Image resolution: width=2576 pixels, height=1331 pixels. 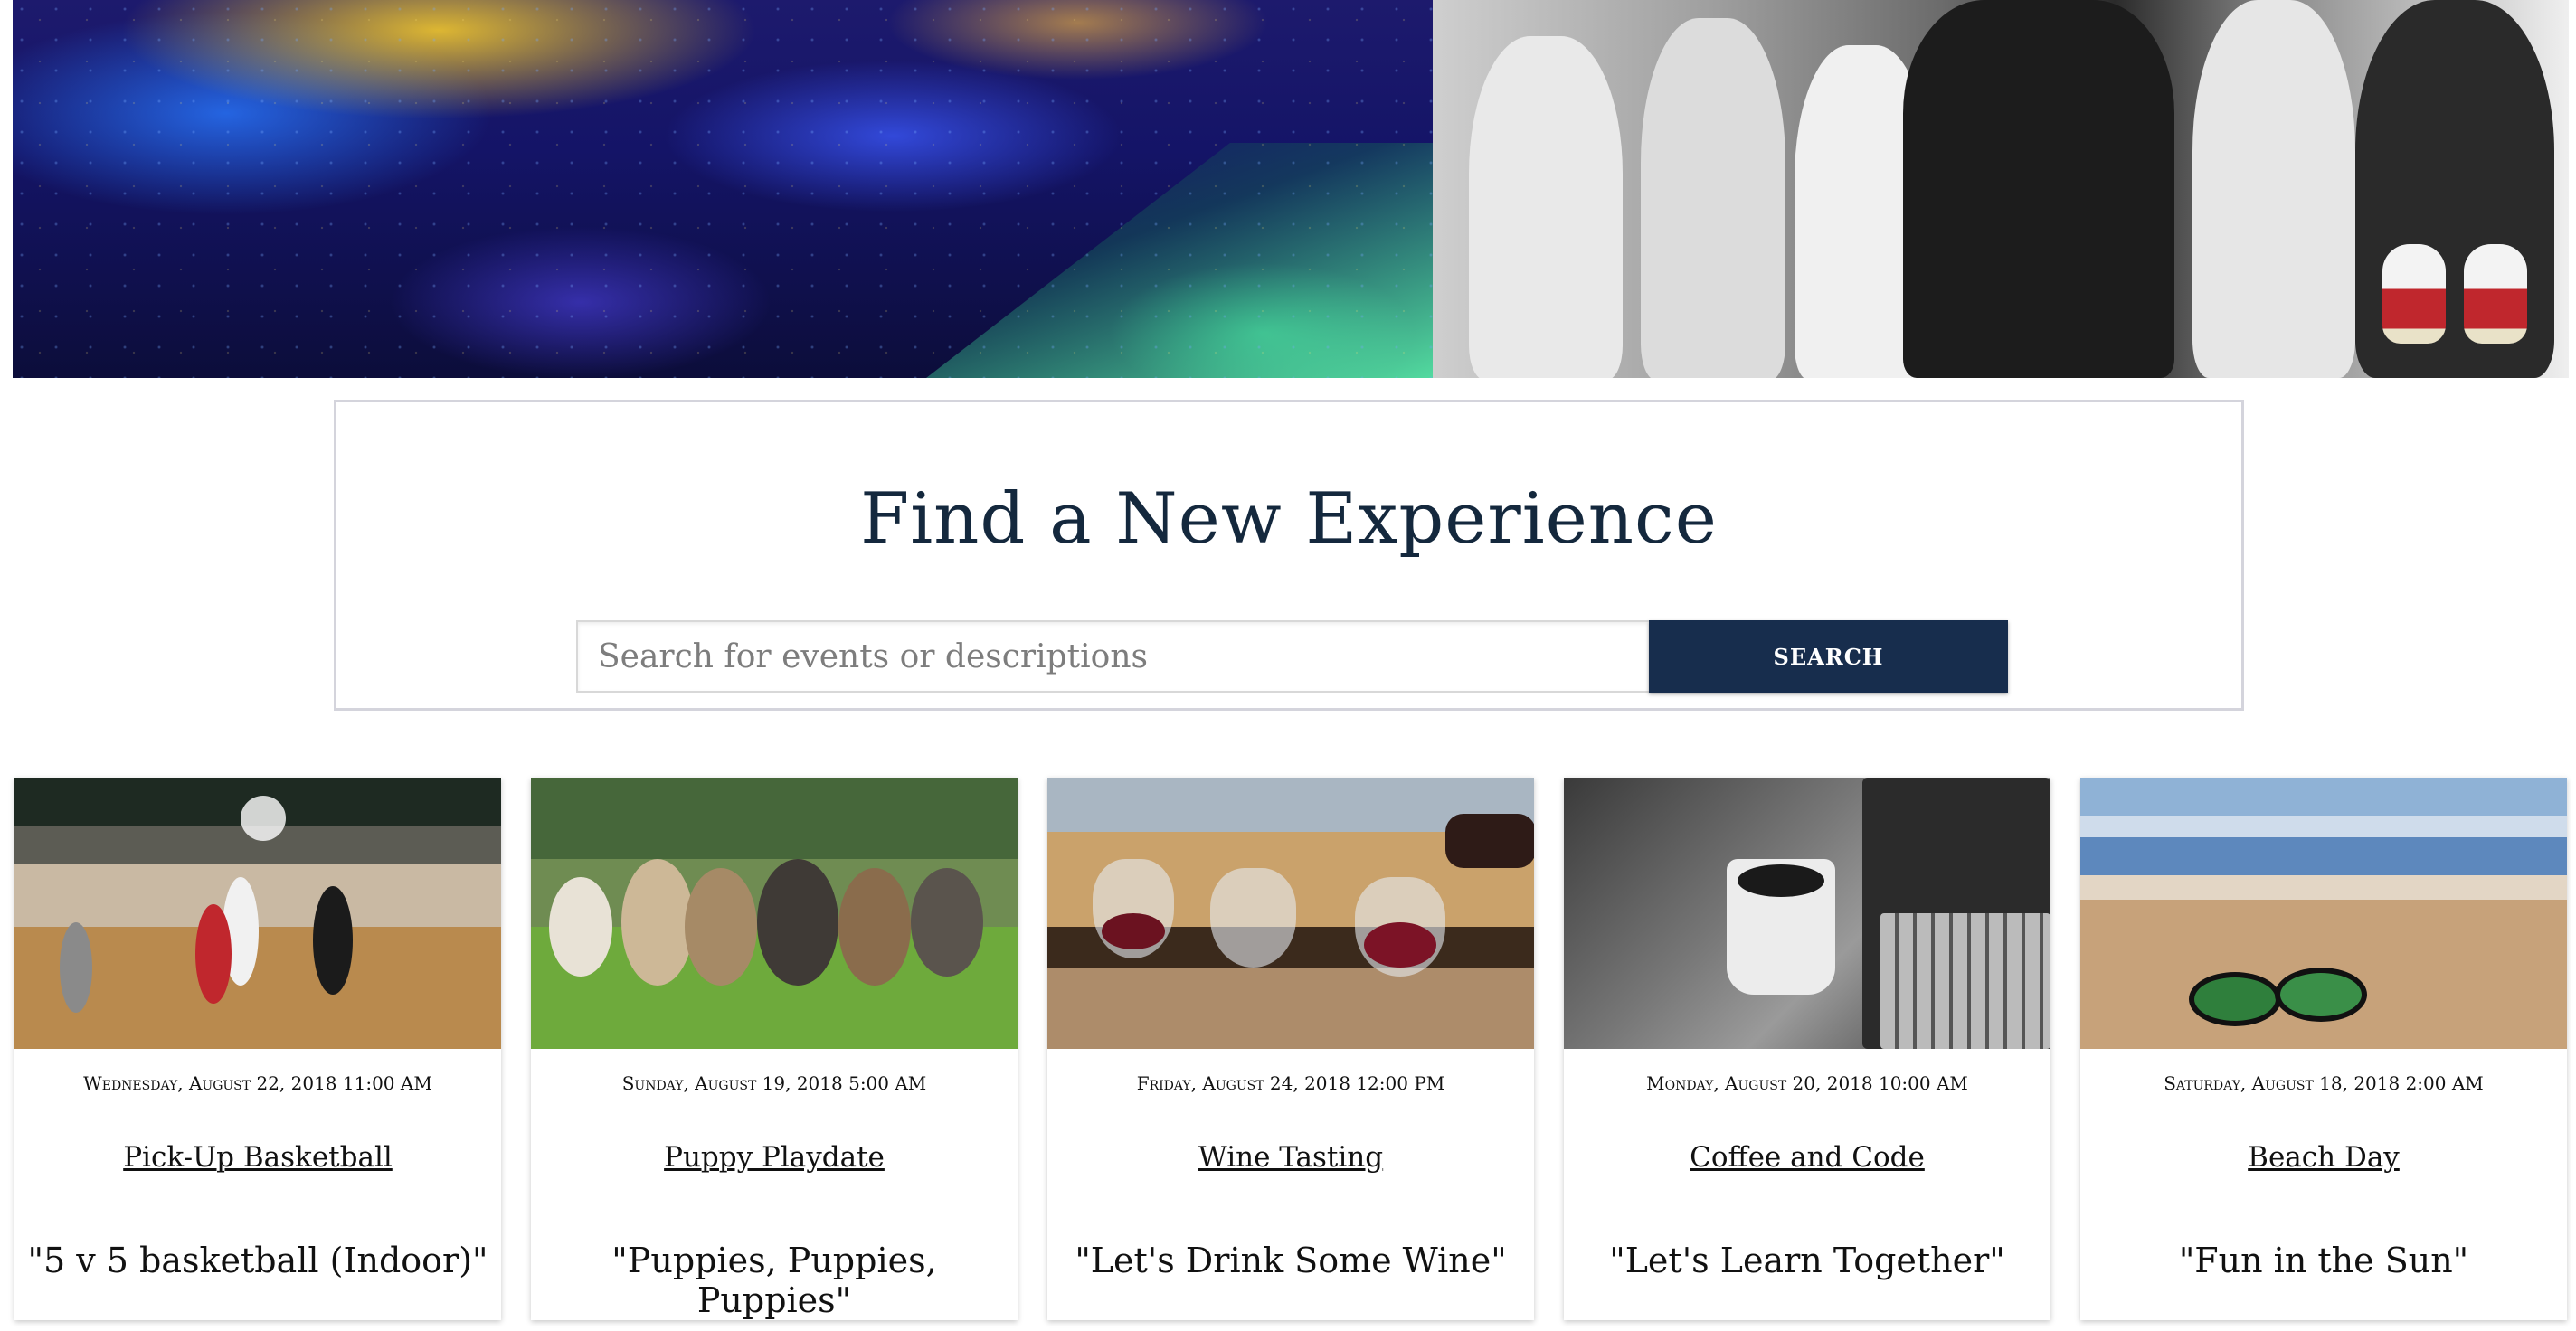 What do you see at coordinates (1807, 1083) in the screenshot?
I see `event-date: Monday, August 20, 2018 10:00 AM` at bounding box center [1807, 1083].